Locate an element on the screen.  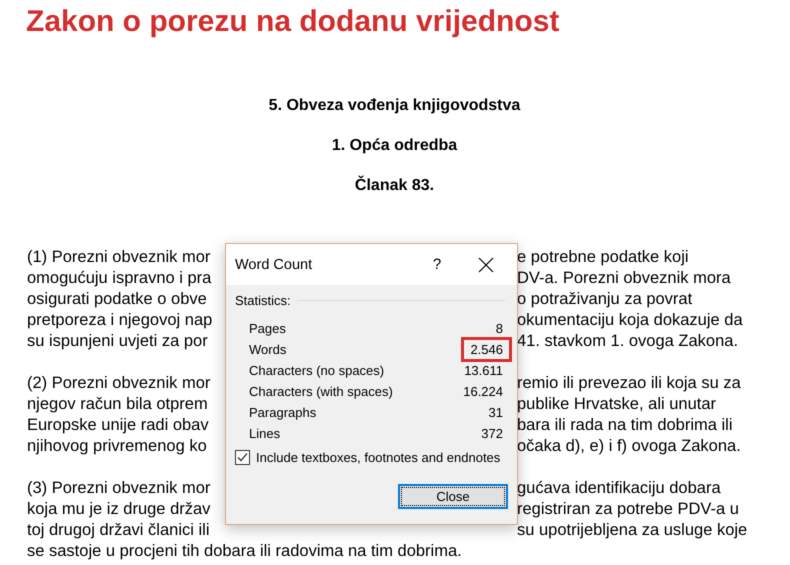
paragraph-line: omogućuju ispravno i pra is located at coordinates (119, 278).